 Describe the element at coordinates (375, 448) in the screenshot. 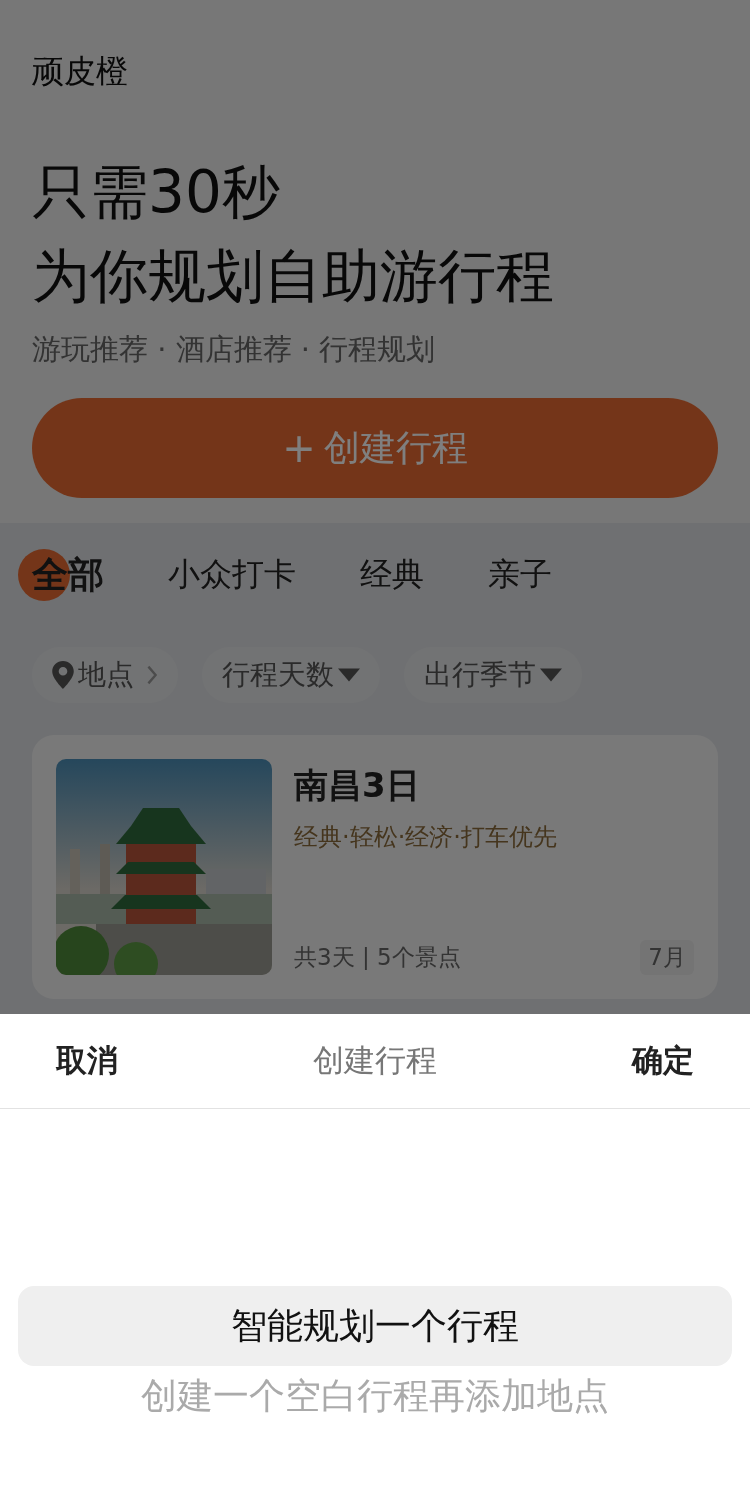

I see `create-trip-button: + 创建行程` at that location.